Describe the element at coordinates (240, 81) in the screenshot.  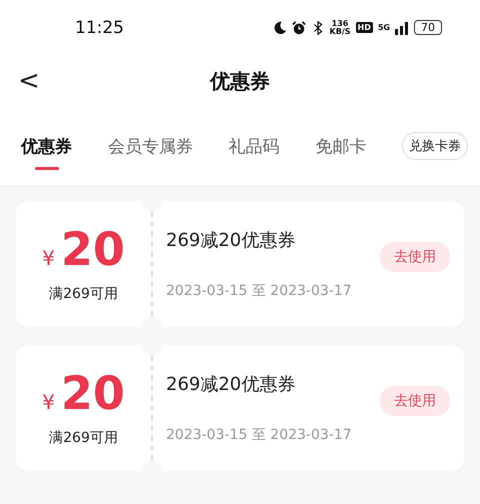
I see `page-title: 优惠券` at that location.